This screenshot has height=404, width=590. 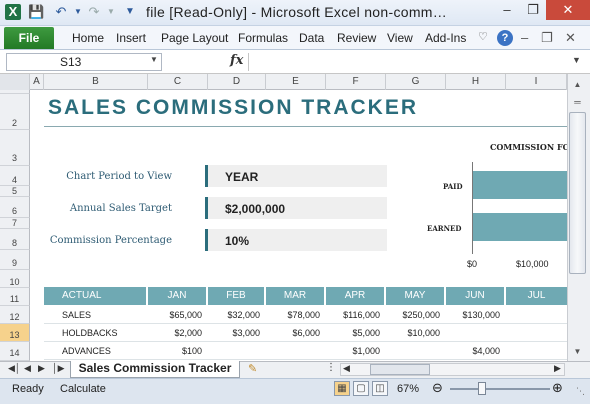 What do you see at coordinates (27, 368) in the screenshot?
I see `prev-sheet-icon: ◀` at bounding box center [27, 368].